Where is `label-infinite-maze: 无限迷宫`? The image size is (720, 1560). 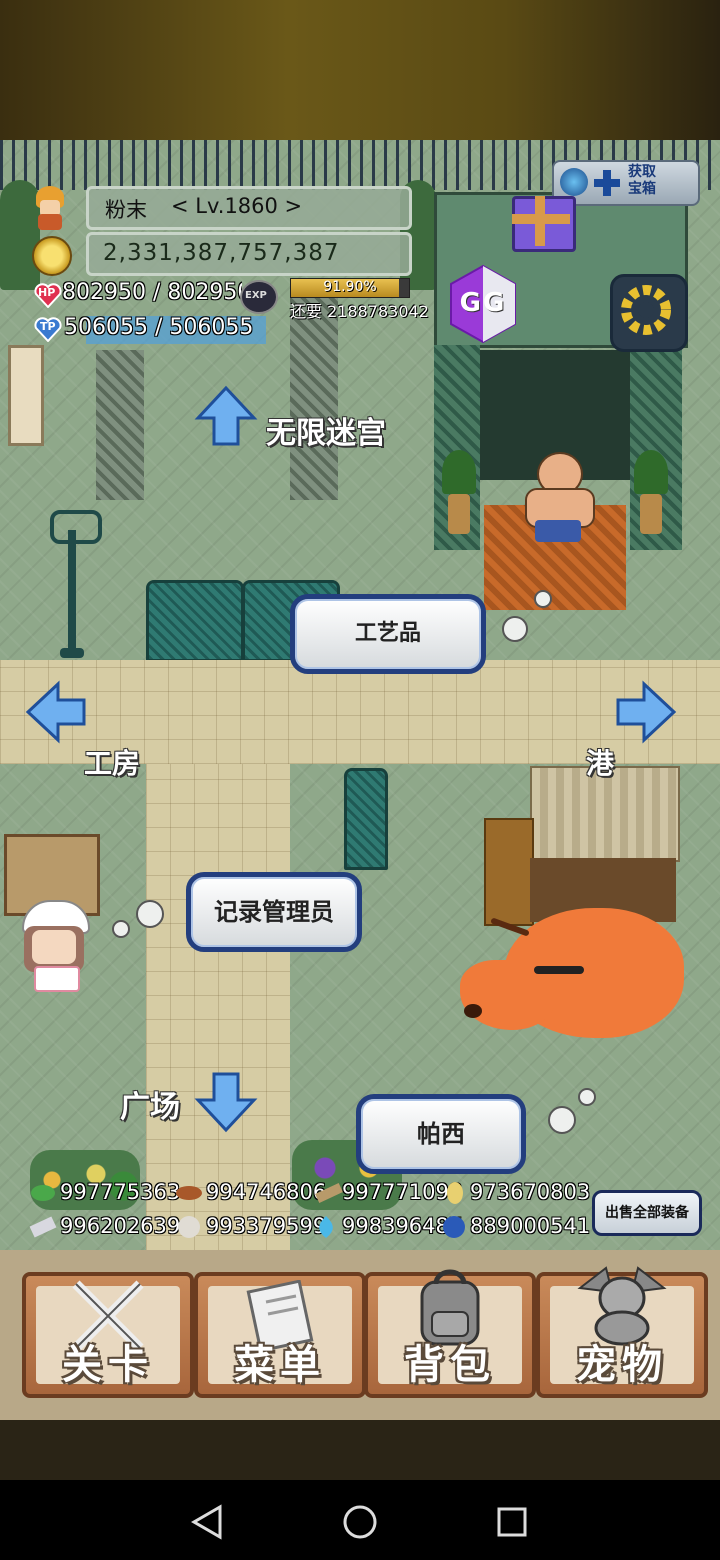 label-infinite-maze: 无限迷宫 is located at coordinates (326, 433).